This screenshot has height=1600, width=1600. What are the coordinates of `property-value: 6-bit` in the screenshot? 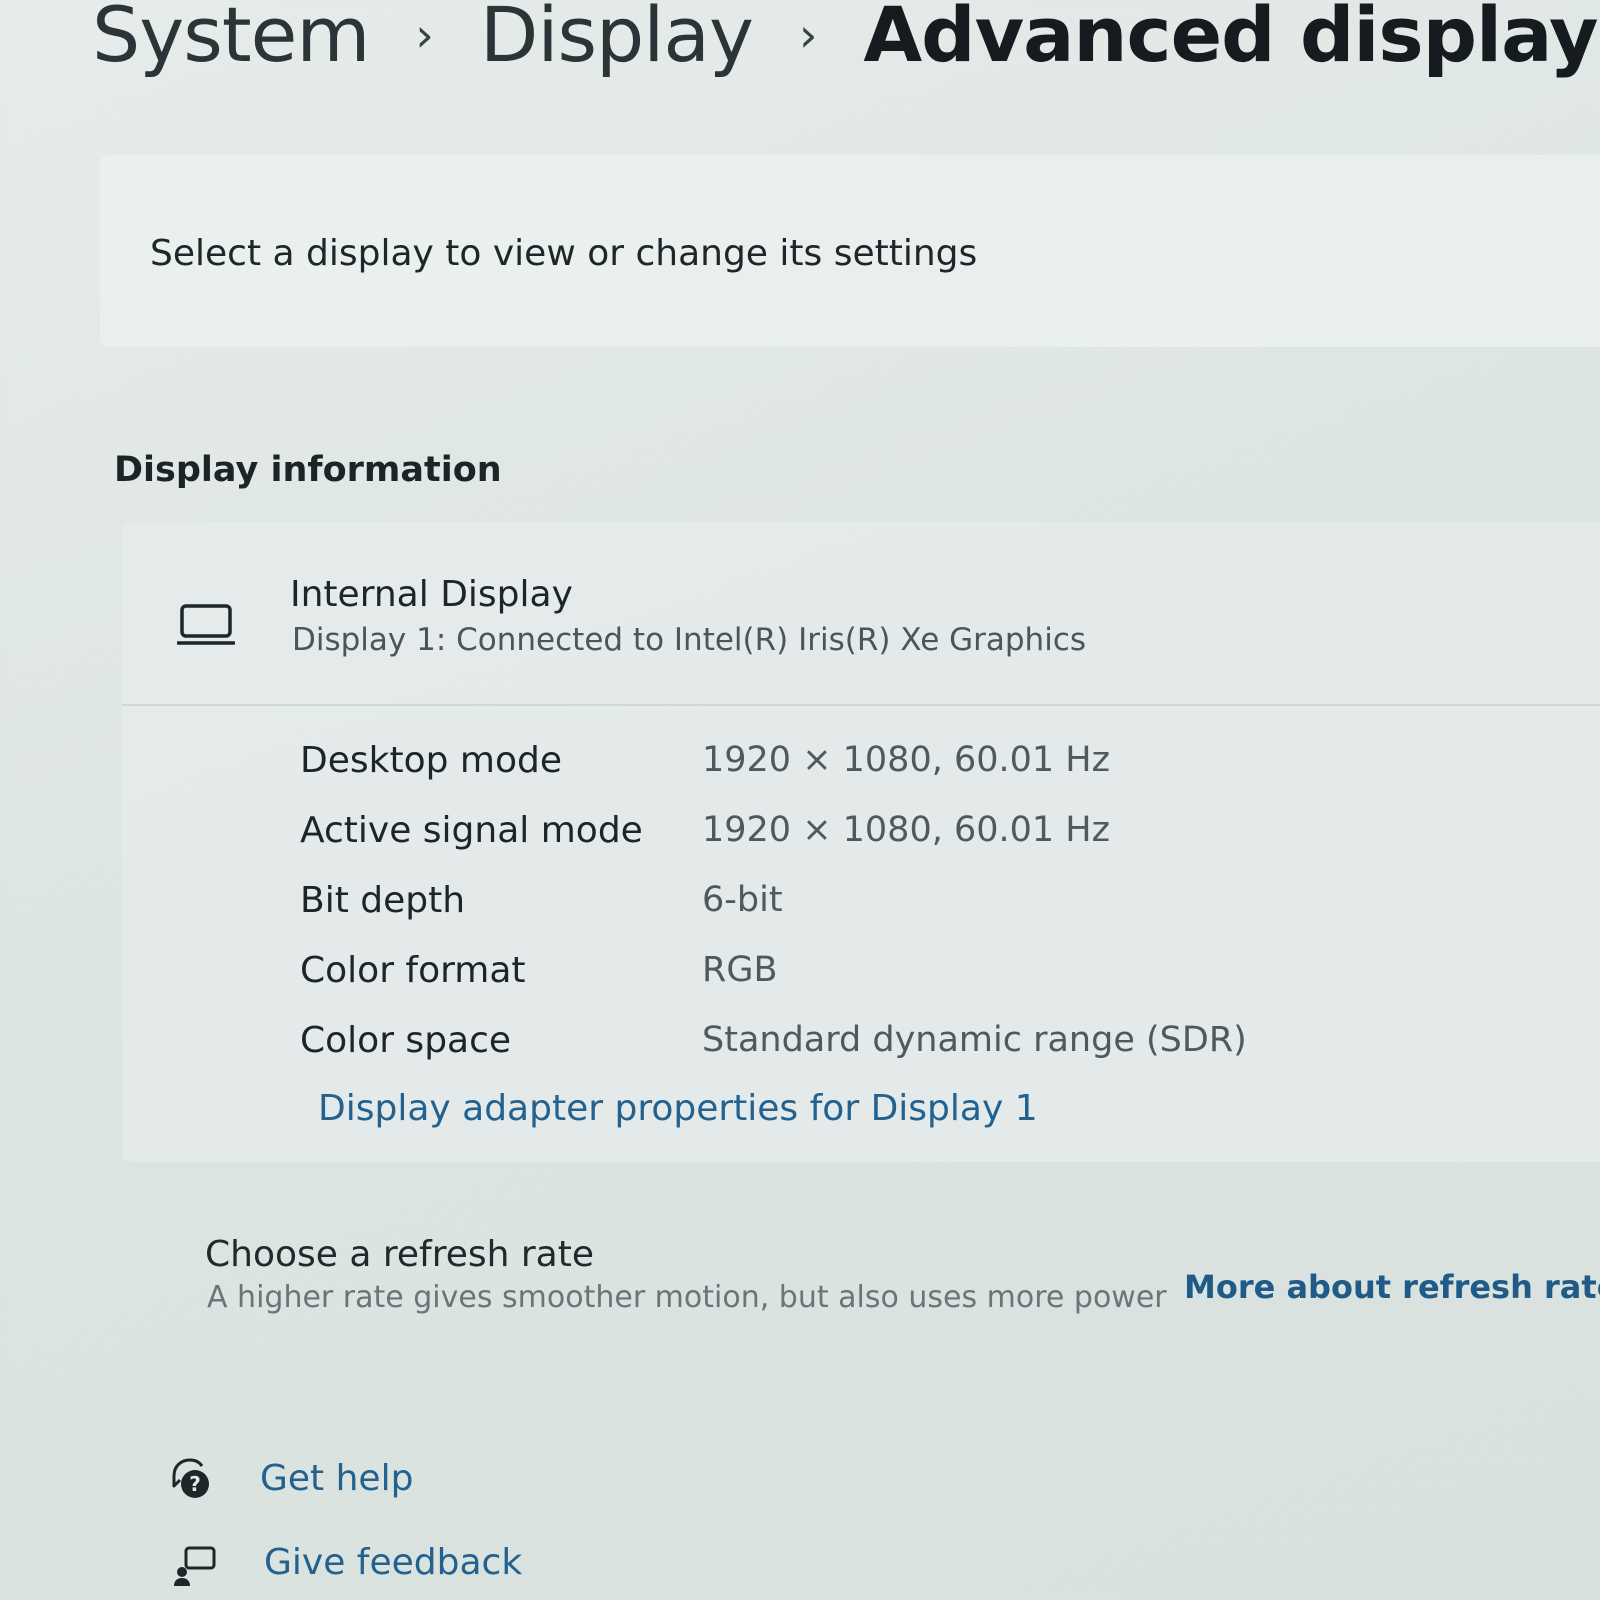 It's located at (742, 900).